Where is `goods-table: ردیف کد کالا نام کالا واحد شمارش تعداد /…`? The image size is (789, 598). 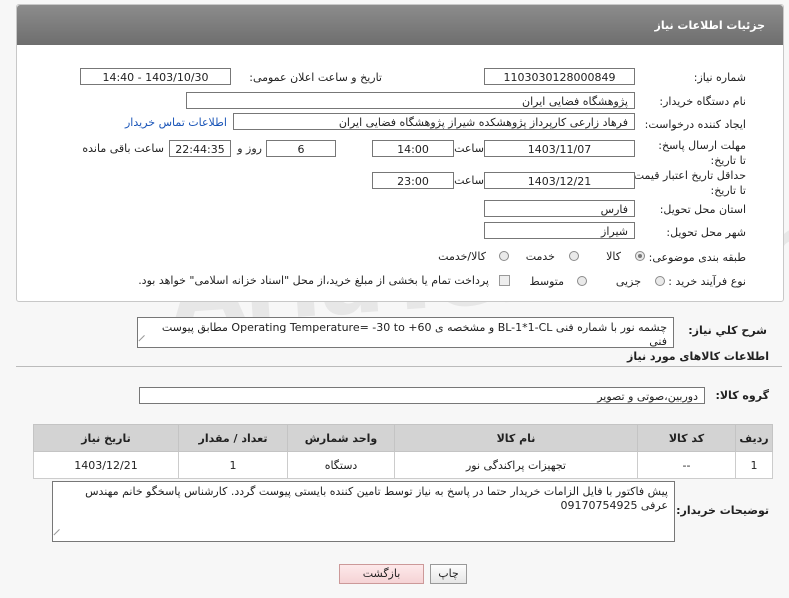
goods-table: ردیف کد کالا نام کالا واحد شمارش تعداد /… is located at coordinates (403, 451).